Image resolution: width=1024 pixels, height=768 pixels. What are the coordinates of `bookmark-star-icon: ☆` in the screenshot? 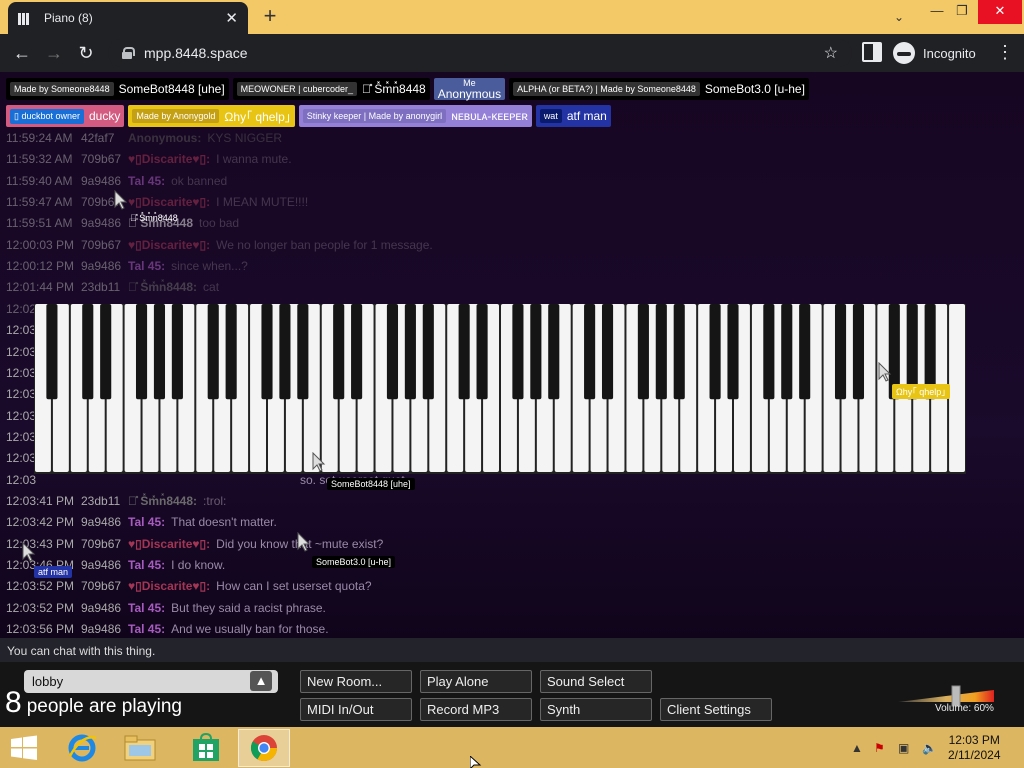 It's located at (831, 53).